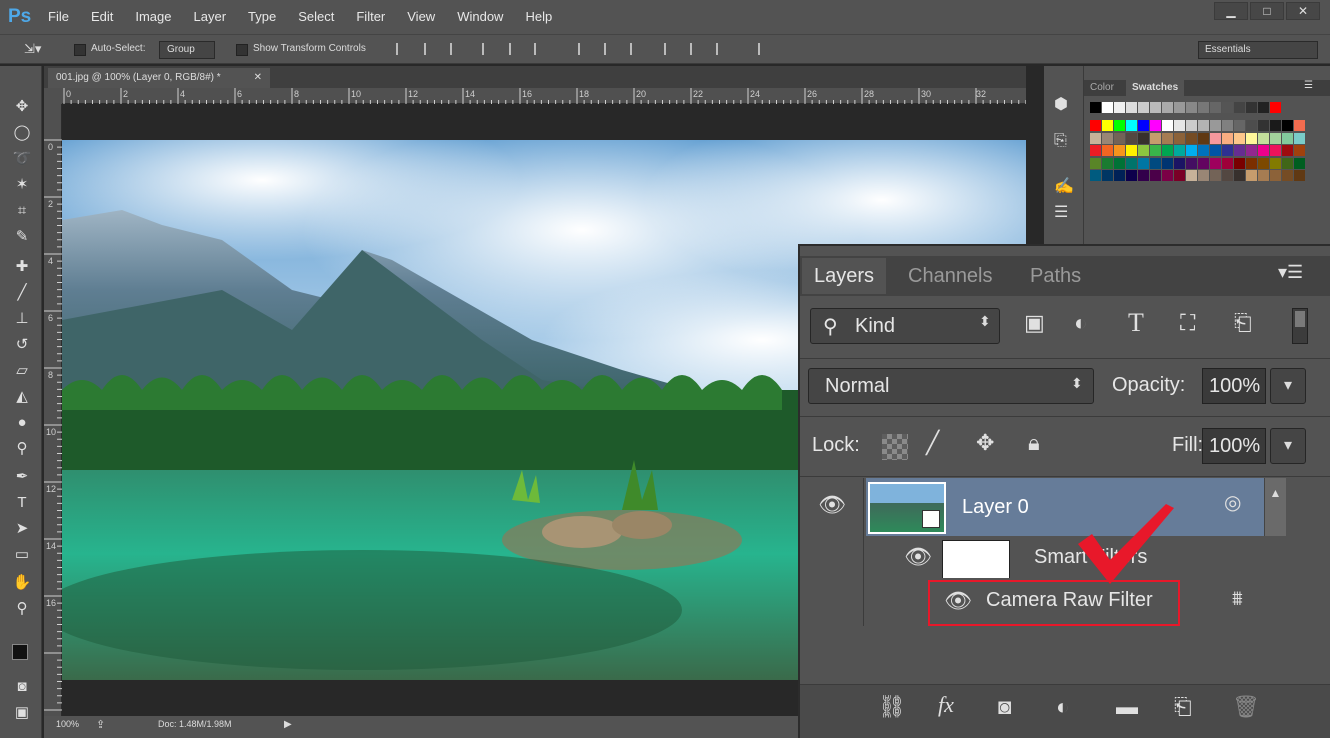 This screenshot has height=738, width=1330. What do you see at coordinates (951, 386) in the screenshot?
I see `blend-mode-dropdown: Normal ⬍` at bounding box center [951, 386].